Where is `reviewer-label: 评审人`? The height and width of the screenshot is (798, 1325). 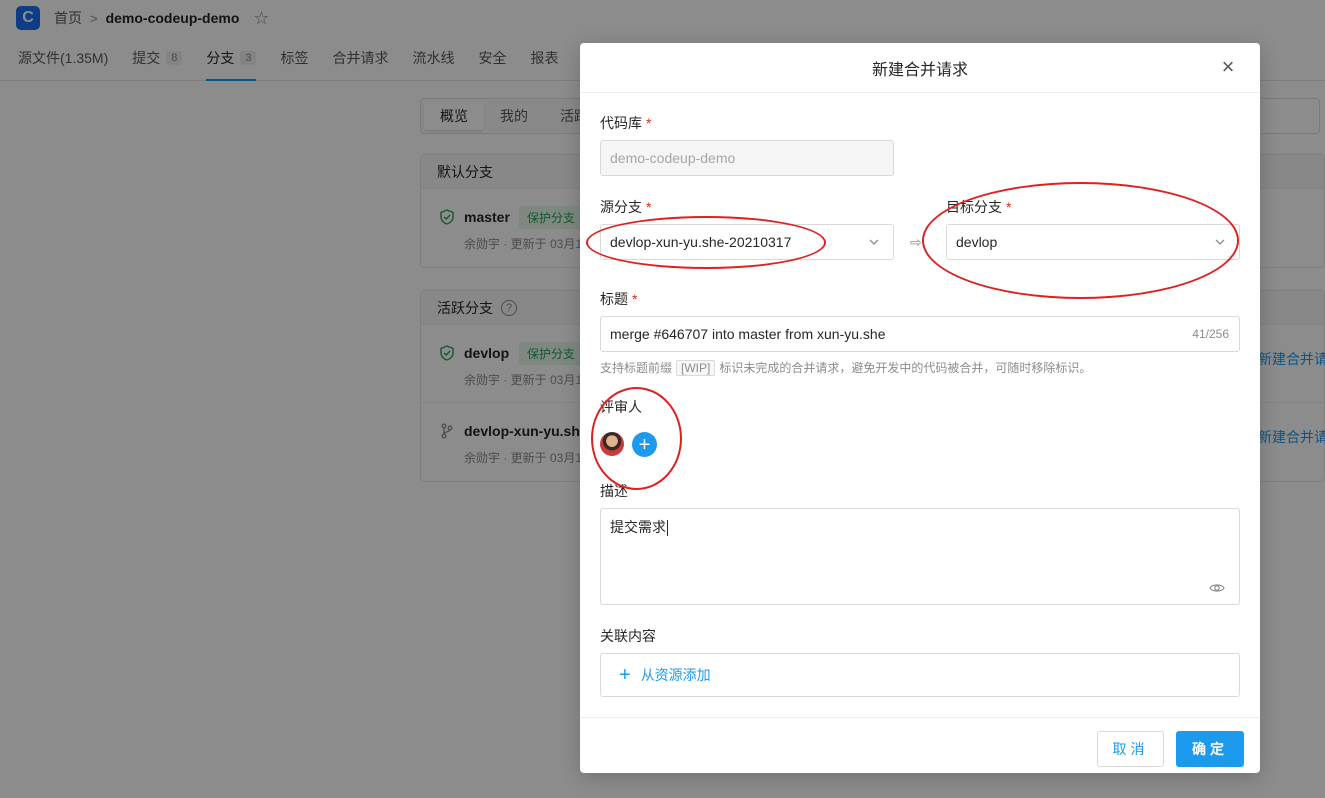
reviewer-label: 评审人 is located at coordinates (621, 407).